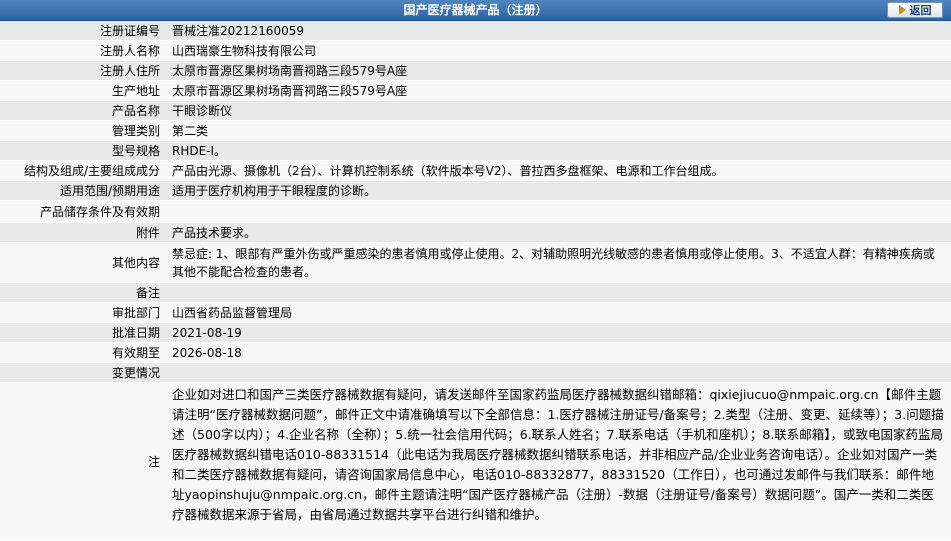 The height and width of the screenshot is (541, 951). I want to click on table-row: 批准日期 2021-08-19, so click(475, 333).